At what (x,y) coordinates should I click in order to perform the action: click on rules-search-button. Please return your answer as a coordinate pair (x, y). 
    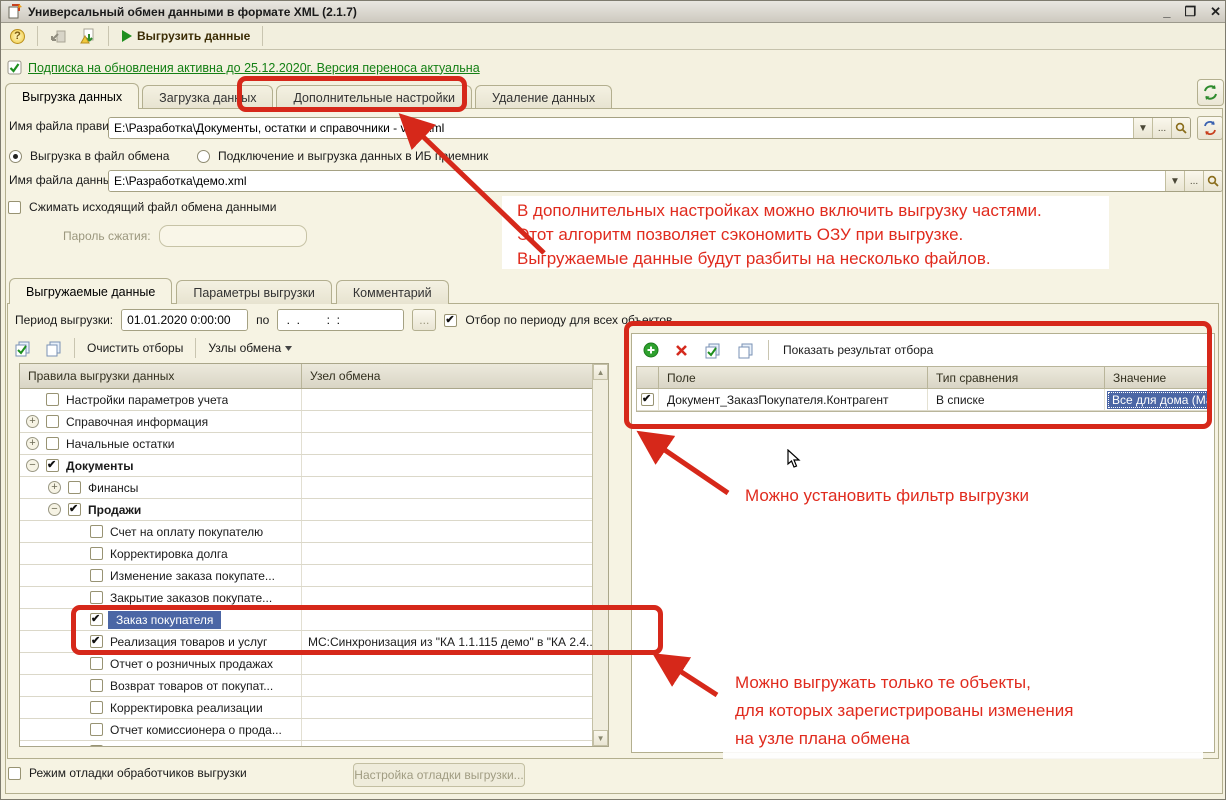
    Looking at the image, I should click on (1180, 128).